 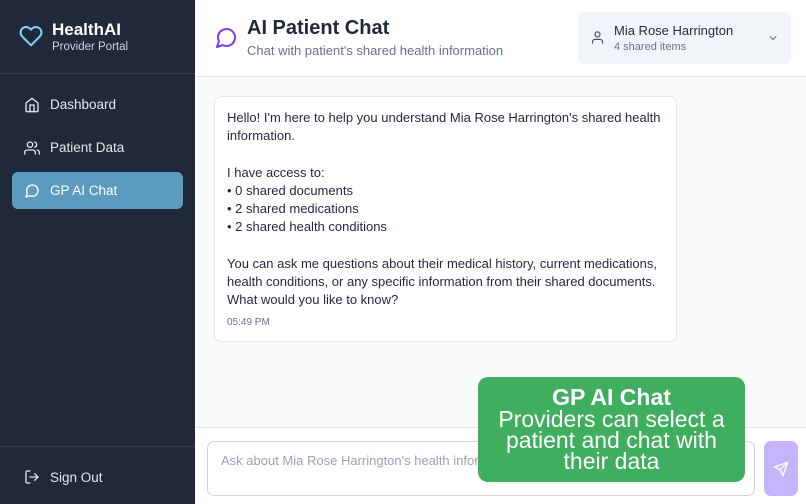 What do you see at coordinates (32, 477) in the screenshot?
I see `log-out-icon` at bounding box center [32, 477].